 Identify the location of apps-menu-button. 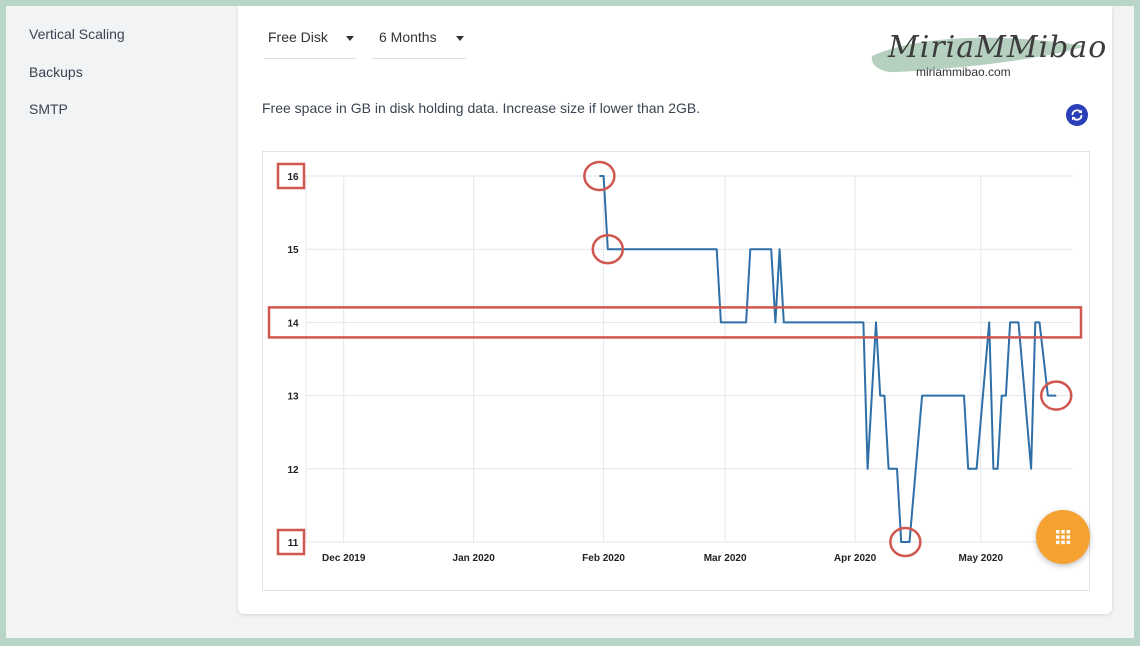
(1063, 537).